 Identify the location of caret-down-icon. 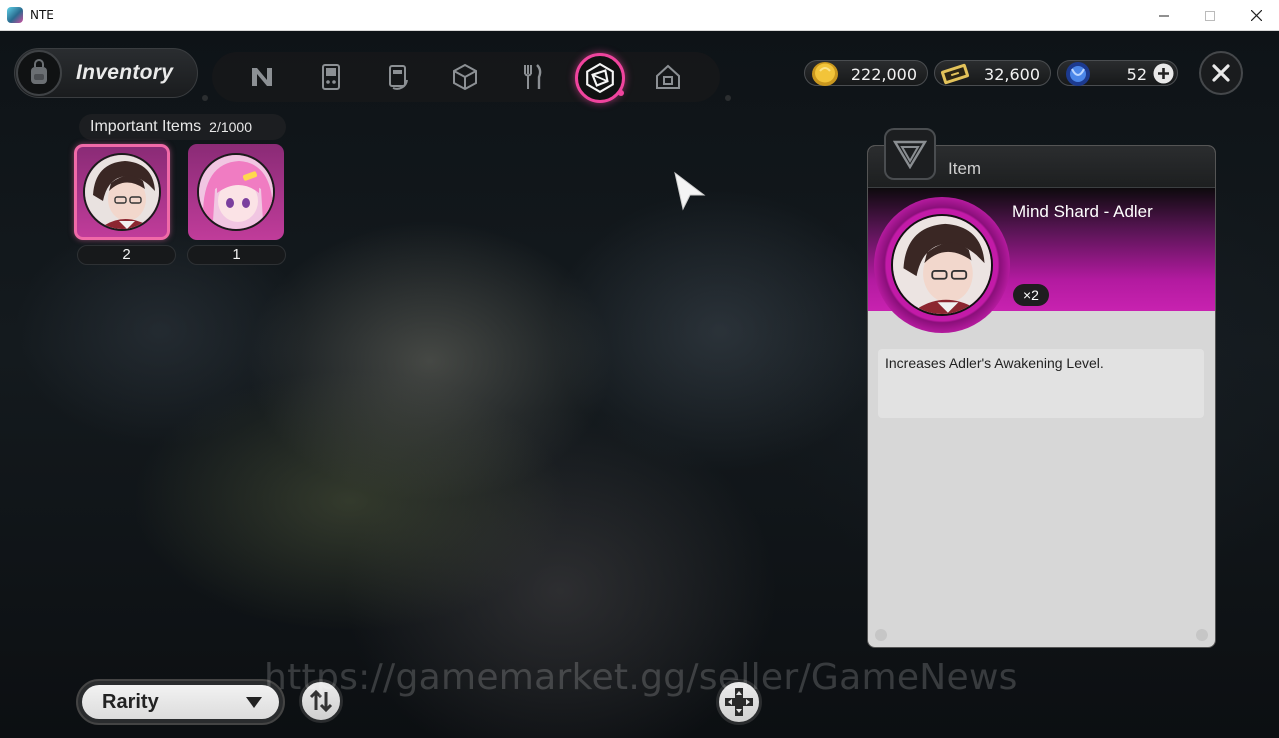
(254, 702).